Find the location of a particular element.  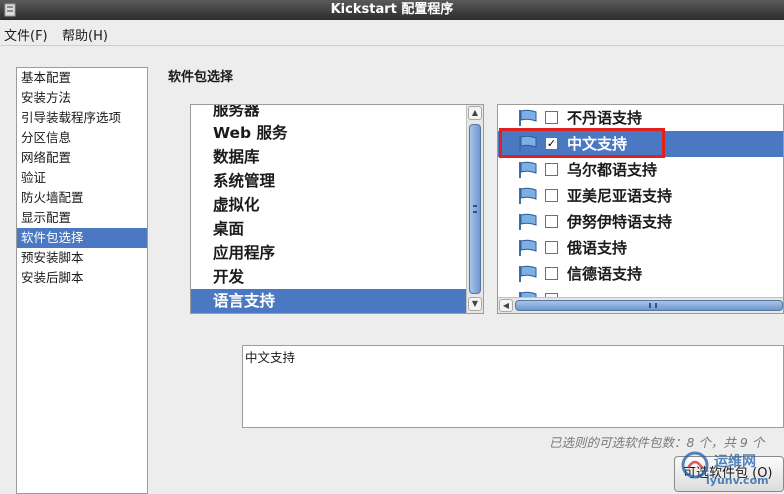

window-title: Kickstart 配置程序 is located at coordinates (392, 9).